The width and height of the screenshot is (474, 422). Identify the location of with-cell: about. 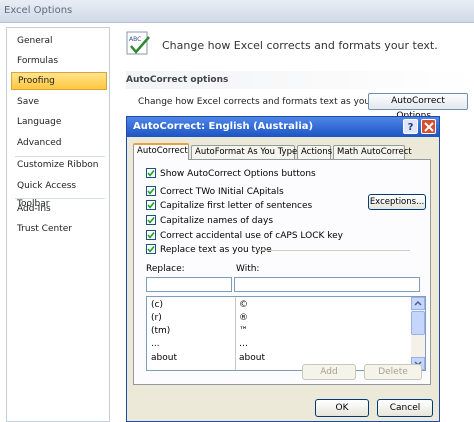
(252, 358).